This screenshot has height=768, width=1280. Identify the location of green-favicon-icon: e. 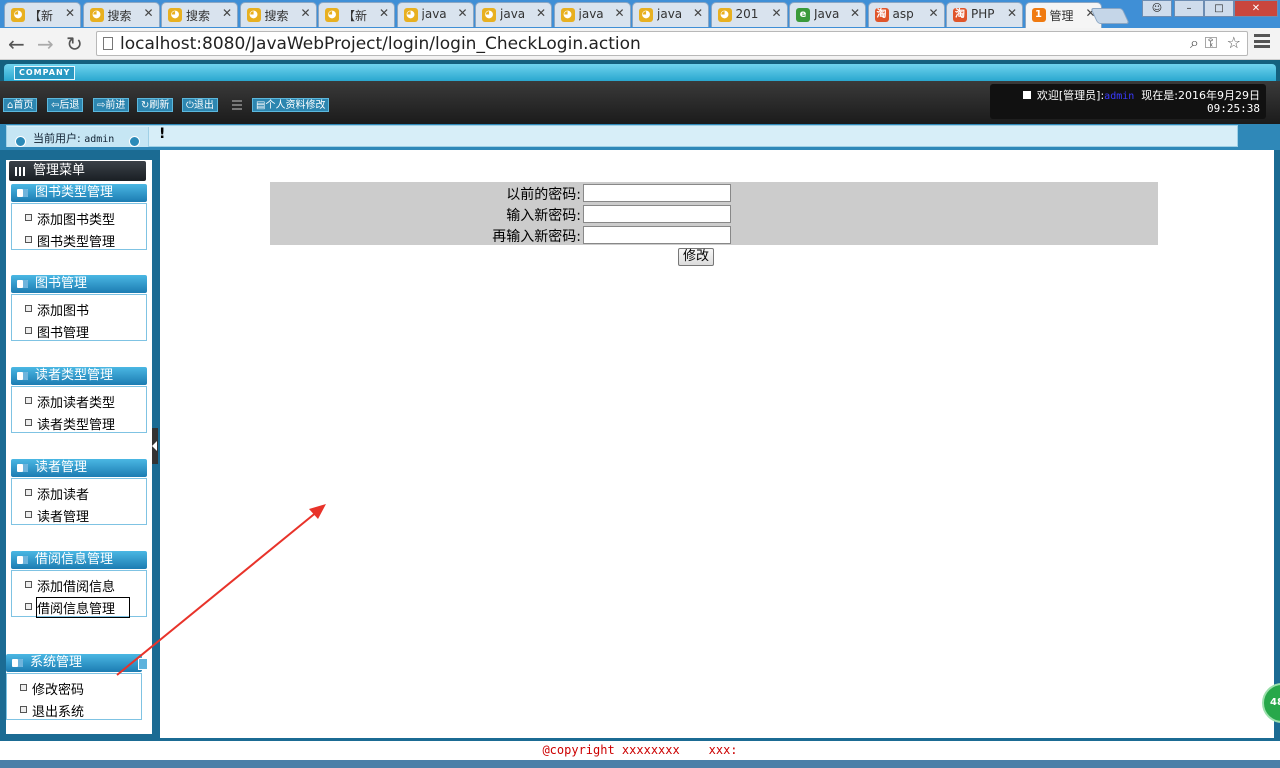
(803, 15).